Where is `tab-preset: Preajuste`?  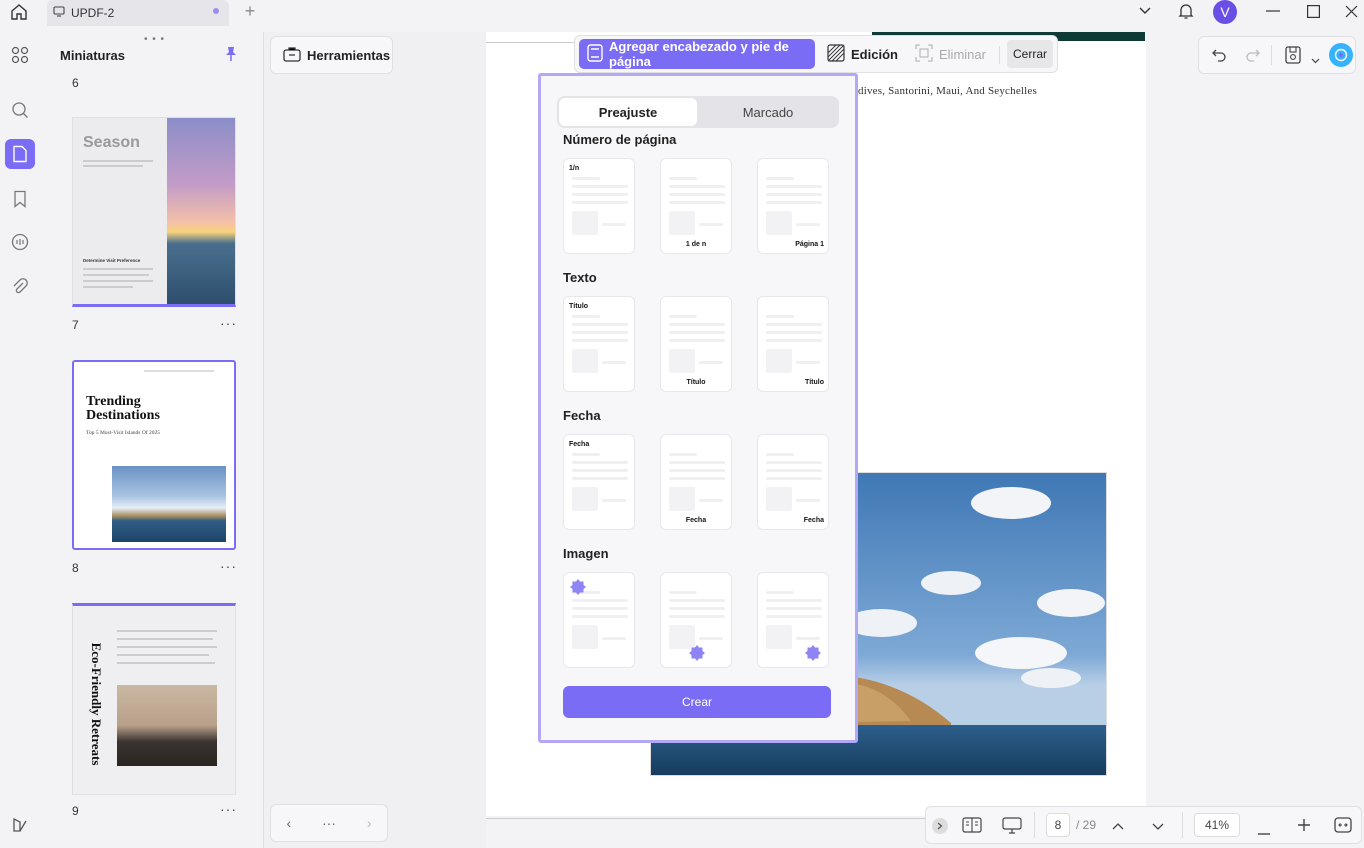
tab-preset: Preajuste is located at coordinates (628, 112).